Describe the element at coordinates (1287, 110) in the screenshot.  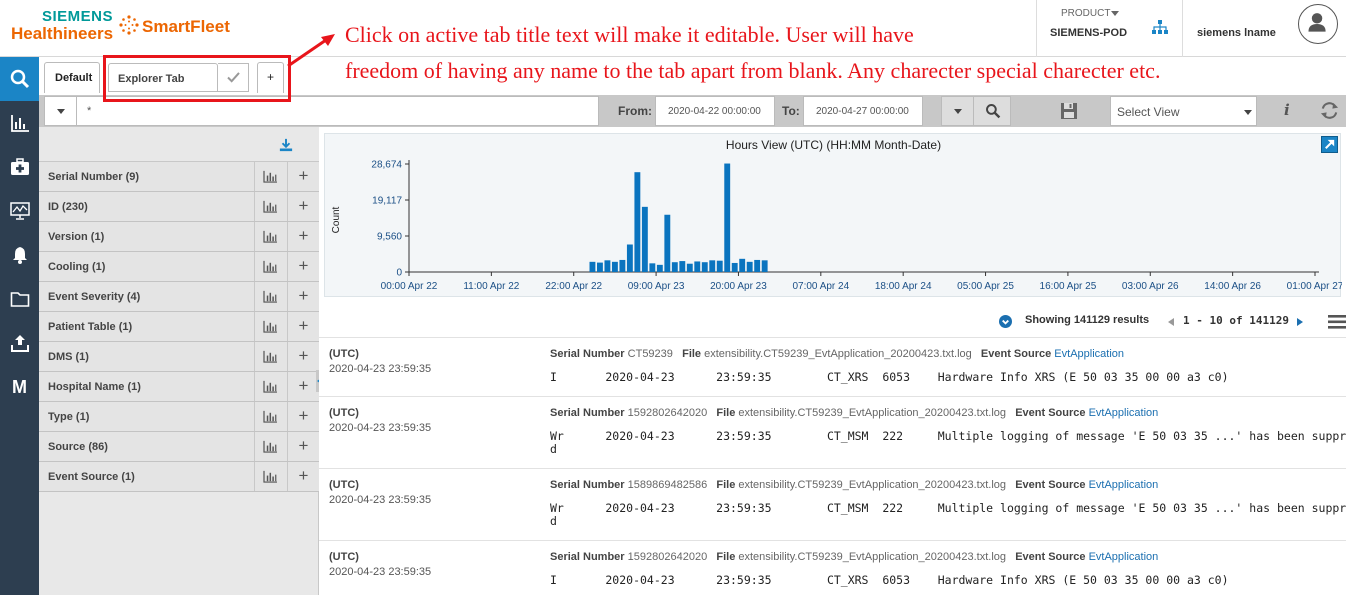
I see `info-icon: i` at that location.